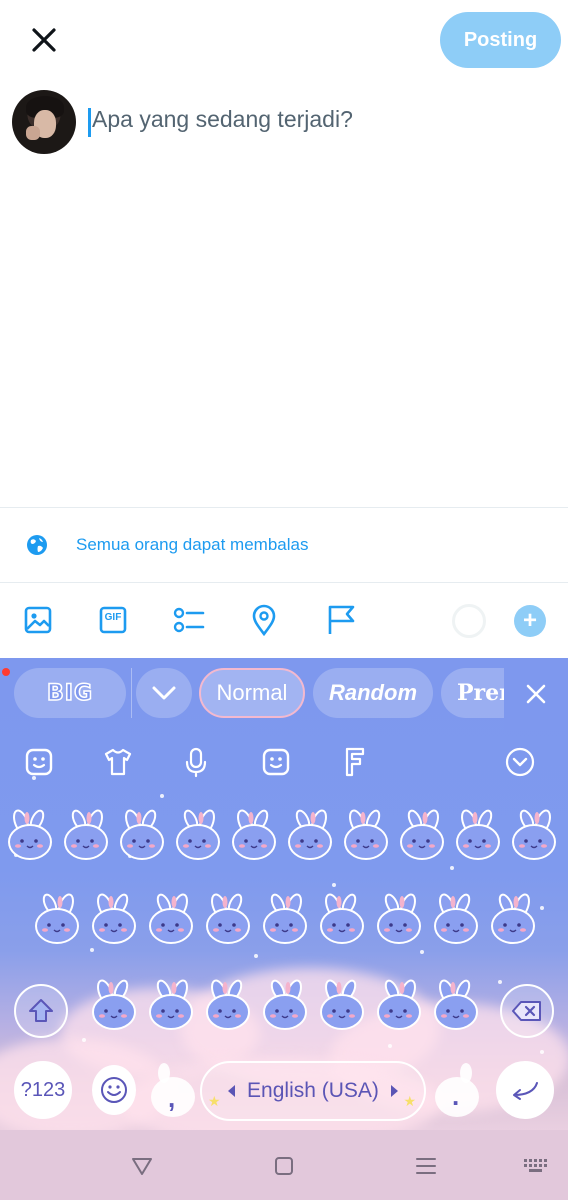  Describe the element at coordinates (44, 122) in the screenshot. I see `avatar` at that location.